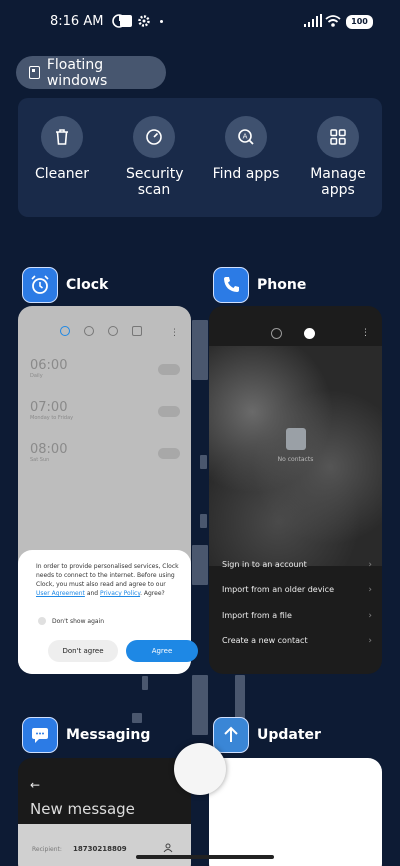 The width and height of the screenshot is (400, 866). I want to click on phone-menu-label: Sign in to an account, so click(264, 564).